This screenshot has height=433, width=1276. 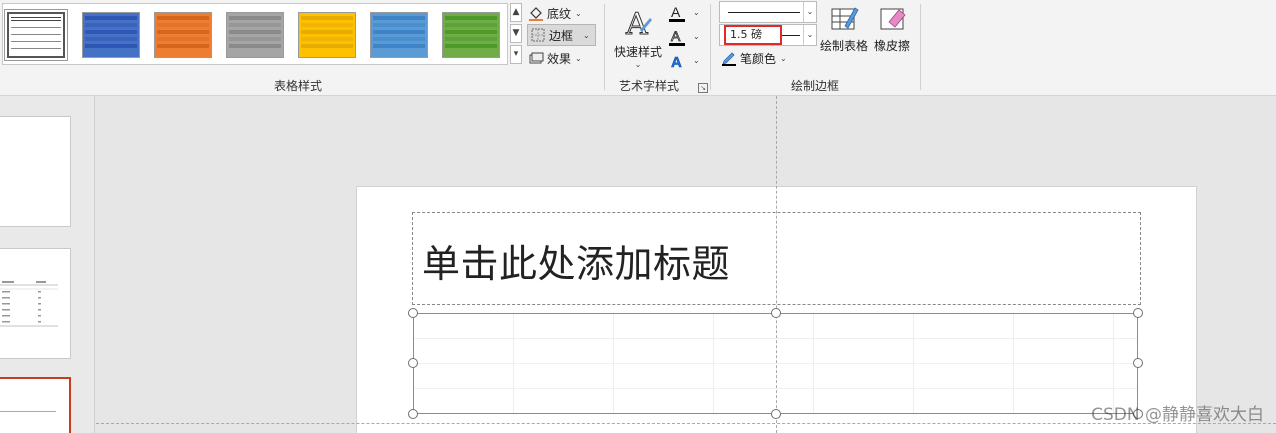 I want to click on gallery-scroll-up: ▲, so click(x=516, y=12).